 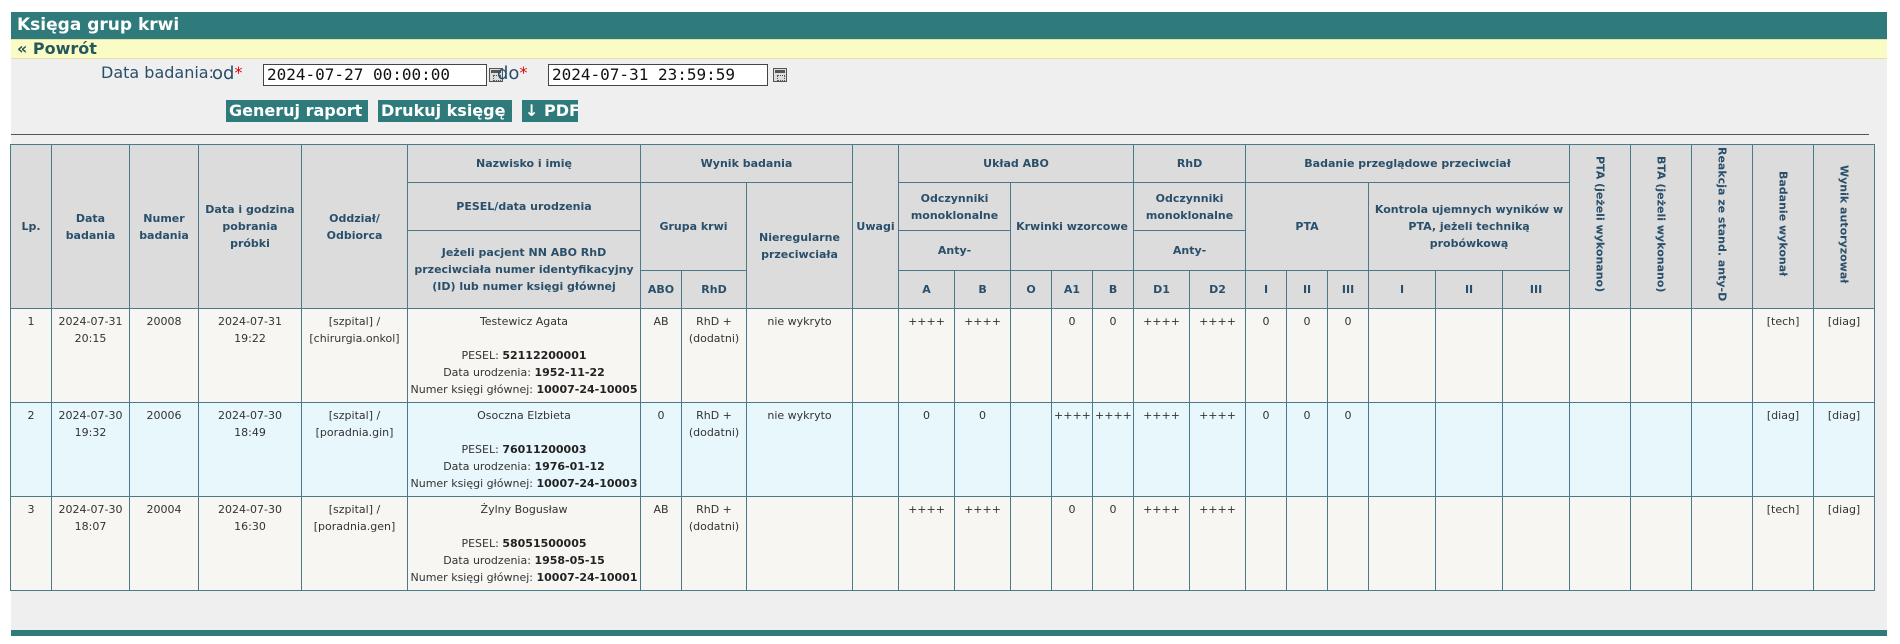 What do you see at coordinates (524, 544) in the screenshot?
I see `patient-pesel: PESEL: 58051500005` at bounding box center [524, 544].